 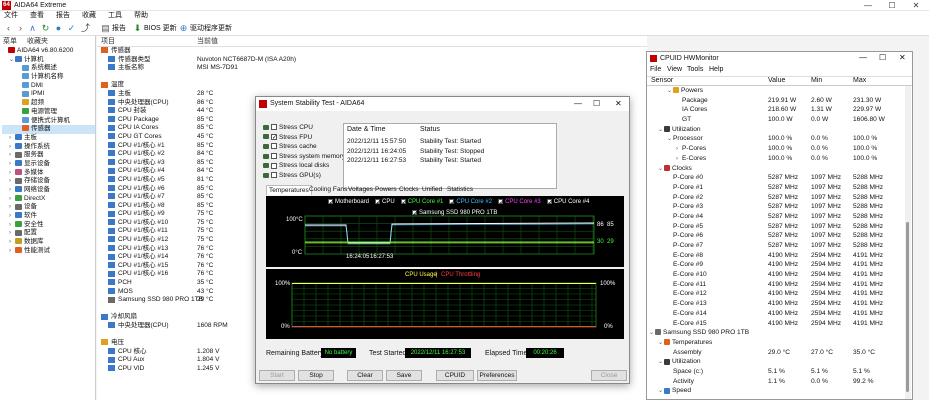 What do you see at coordinates (48, 147) in the screenshot?
I see `tree-item: › 操作系统` at bounding box center [48, 147].